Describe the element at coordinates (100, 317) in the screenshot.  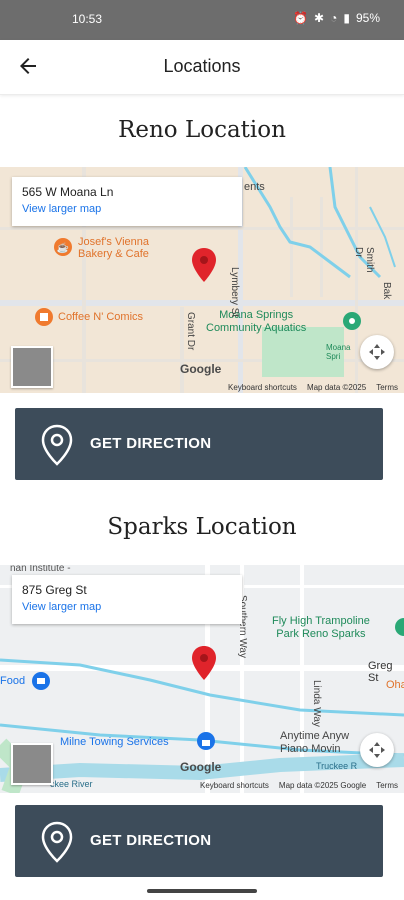
I see `poi-coffee-n-comics: Coffee N' Comics` at that location.